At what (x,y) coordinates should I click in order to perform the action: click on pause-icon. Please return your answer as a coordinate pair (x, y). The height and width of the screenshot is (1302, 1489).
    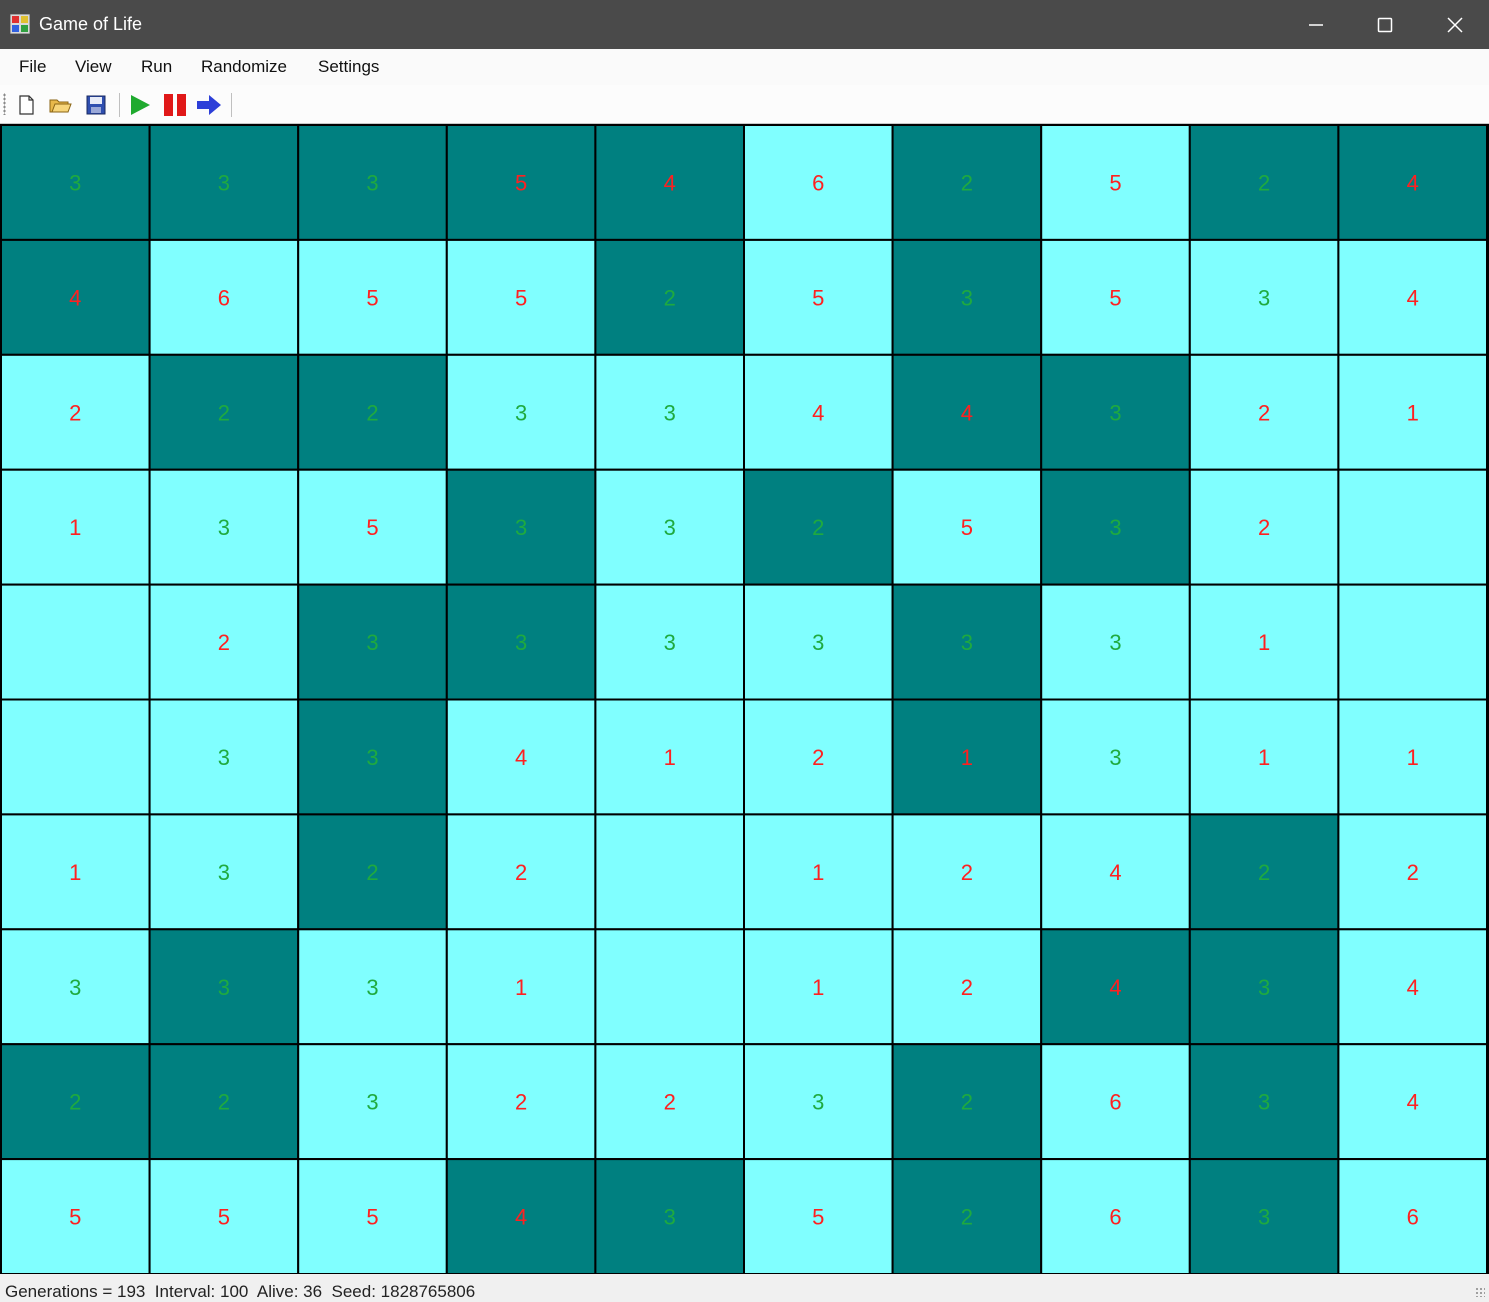
    Looking at the image, I should click on (175, 105).